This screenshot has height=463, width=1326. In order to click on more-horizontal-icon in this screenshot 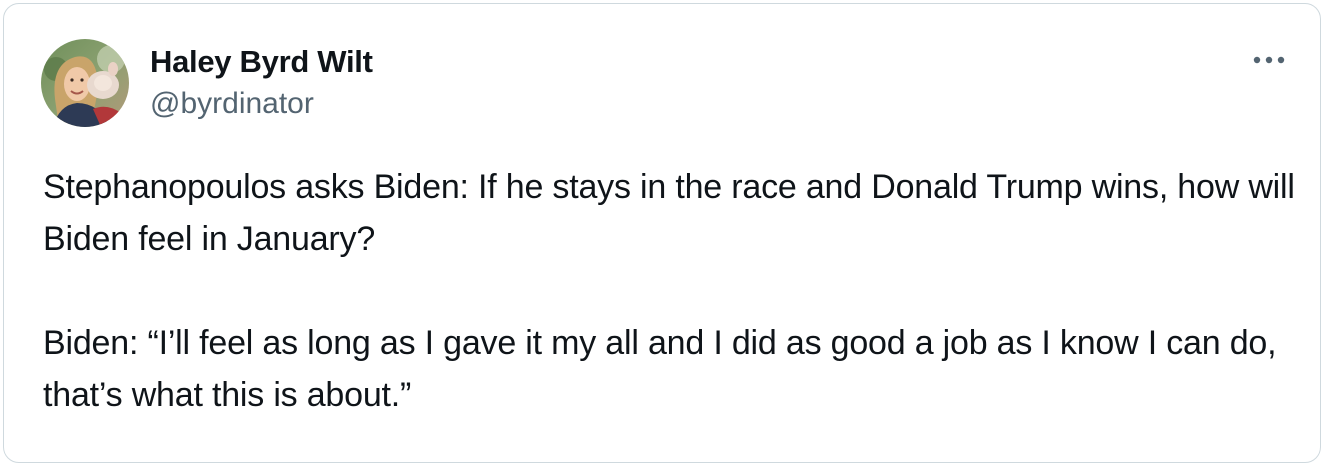, I will do `click(1269, 60)`.